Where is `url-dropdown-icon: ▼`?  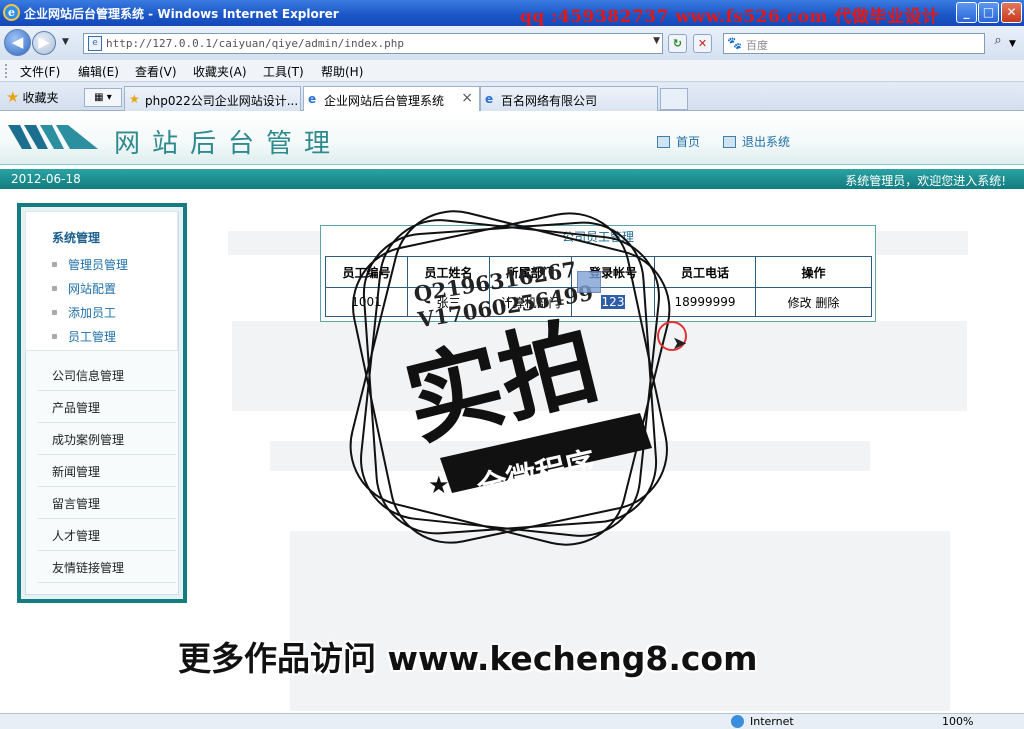
url-dropdown-icon: ▼ is located at coordinates (656, 41).